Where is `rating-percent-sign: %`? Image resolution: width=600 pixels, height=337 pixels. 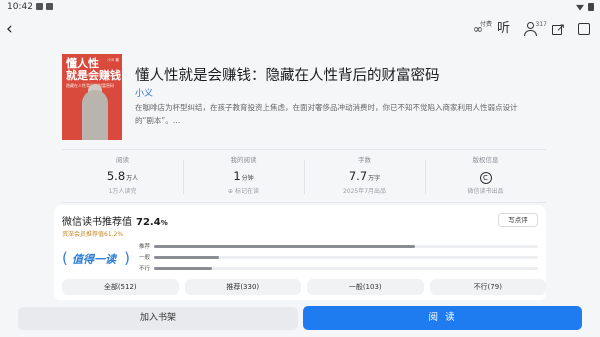 rating-percent-sign: % is located at coordinates (164, 223).